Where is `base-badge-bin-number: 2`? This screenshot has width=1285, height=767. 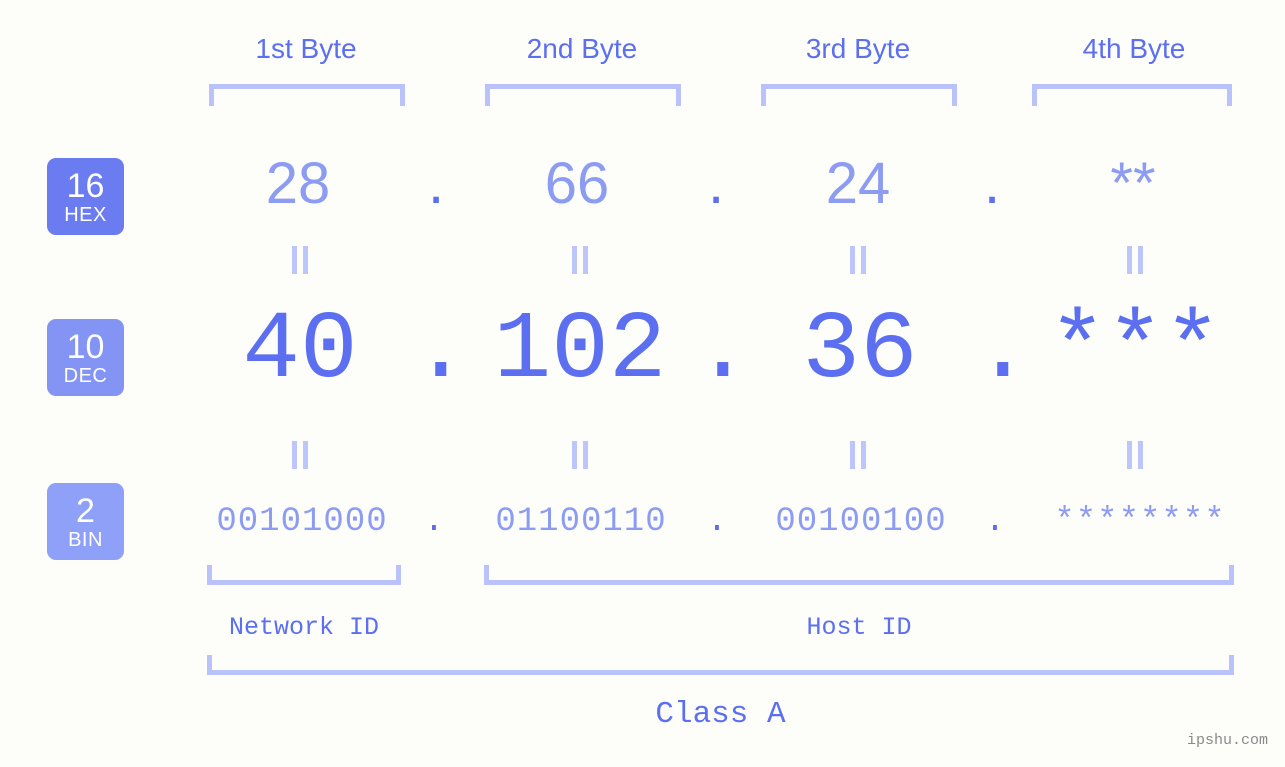 base-badge-bin-number: 2 is located at coordinates (85, 510).